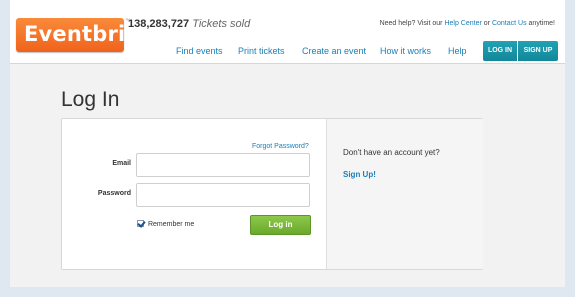 Image resolution: width=575 pixels, height=297 pixels. Describe the element at coordinates (538, 51) in the screenshot. I see `header-signup-button: SIGN UP` at that location.